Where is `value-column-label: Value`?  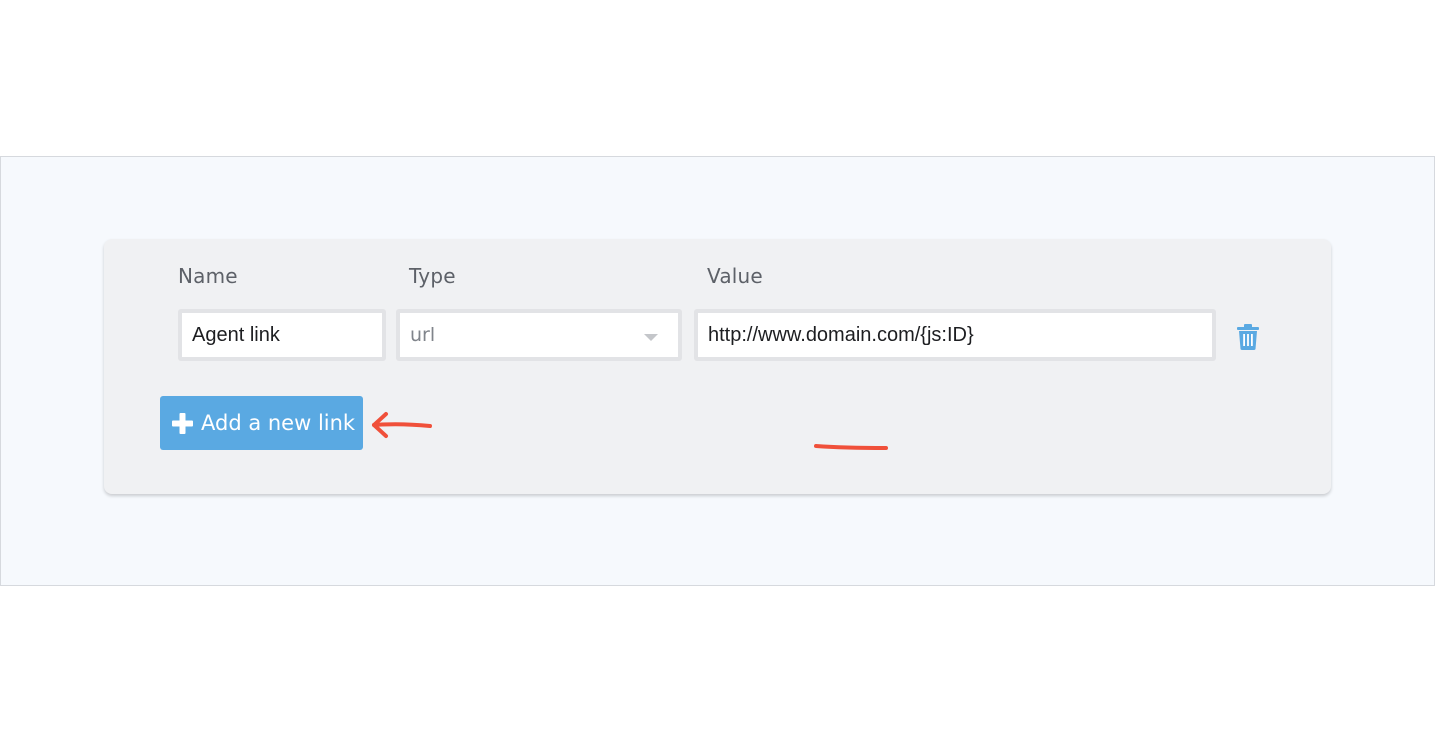
value-column-label: Value is located at coordinates (735, 276).